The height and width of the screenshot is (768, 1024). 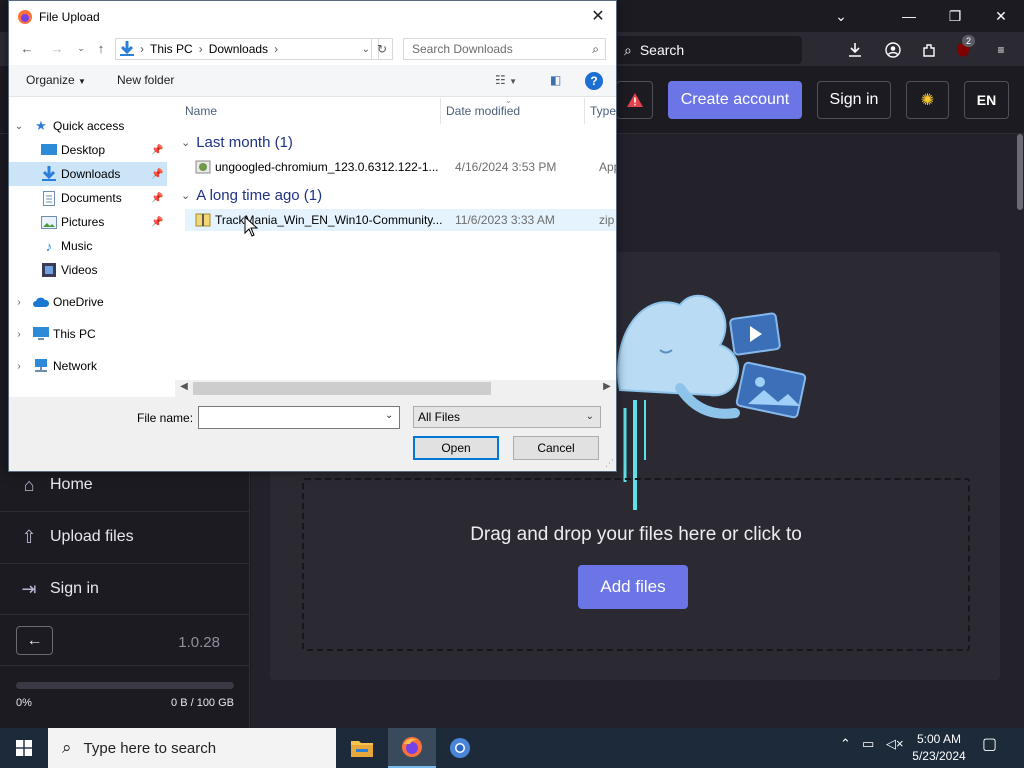 I want to click on column-header-type: Type, so click(x=603, y=111).